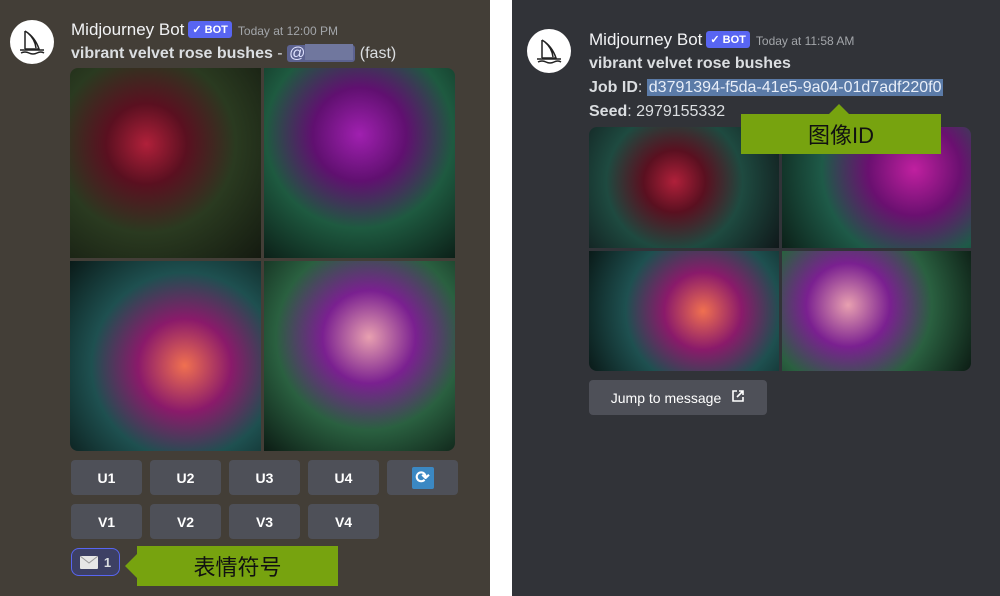 The height and width of the screenshot is (596, 1000). Describe the element at coordinates (329, 52) in the screenshot. I see `redacted-username` at that location.